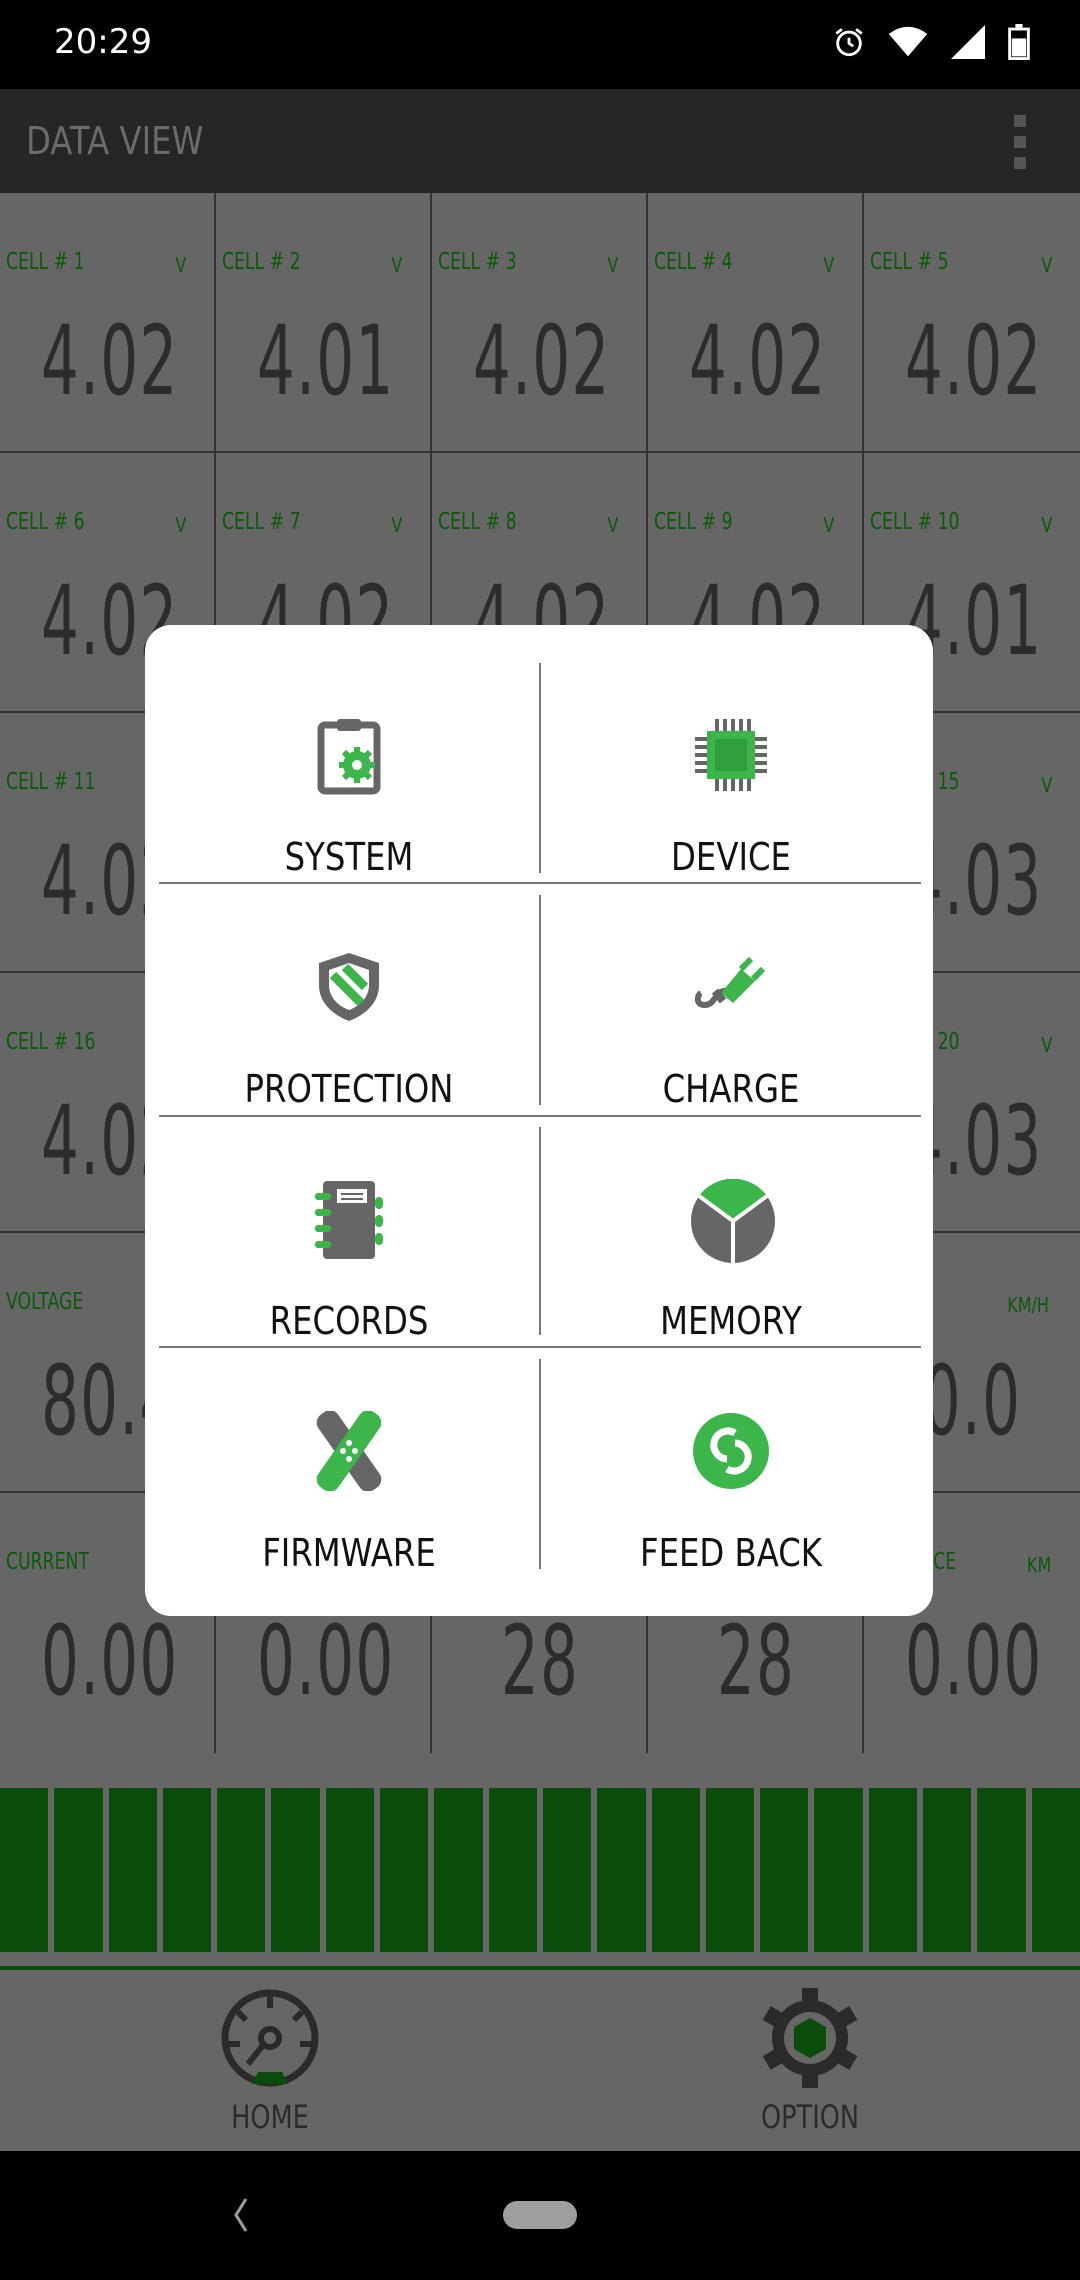 The width and height of the screenshot is (1080, 2280). I want to click on chip-icon, so click(731, 755).